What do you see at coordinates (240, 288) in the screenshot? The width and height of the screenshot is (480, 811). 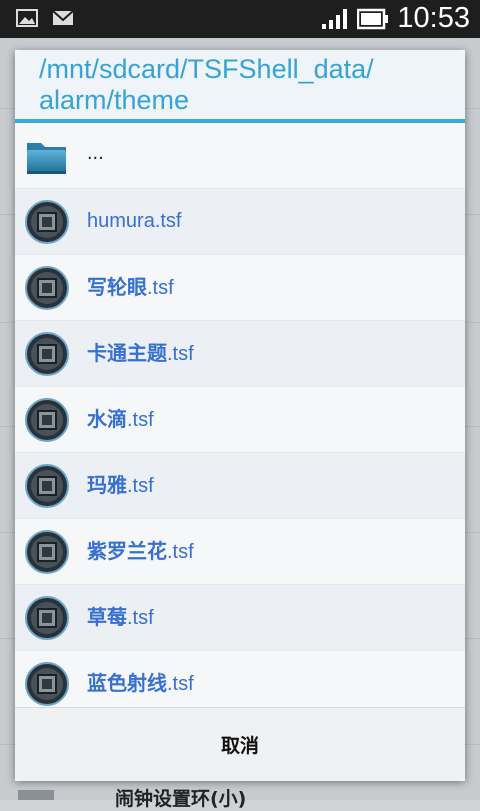 I see `file-item: 写轮眼.tsf` at bounding box center [240, 288].